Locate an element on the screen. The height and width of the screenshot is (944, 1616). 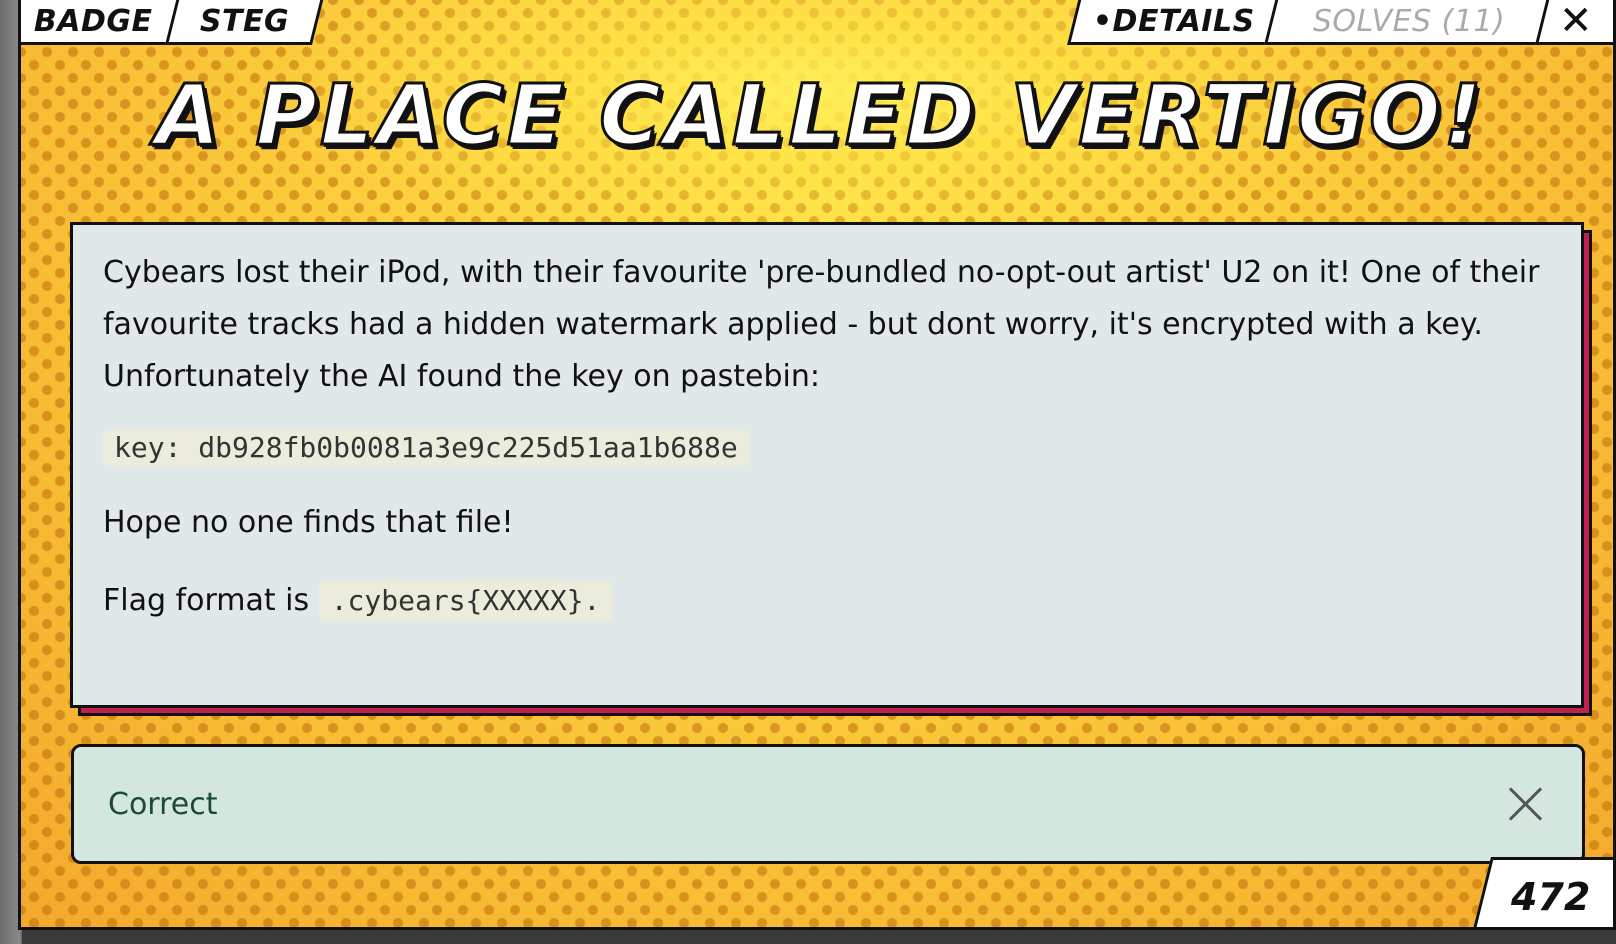
alert-close-icon is located at coordinates (1526, 804).